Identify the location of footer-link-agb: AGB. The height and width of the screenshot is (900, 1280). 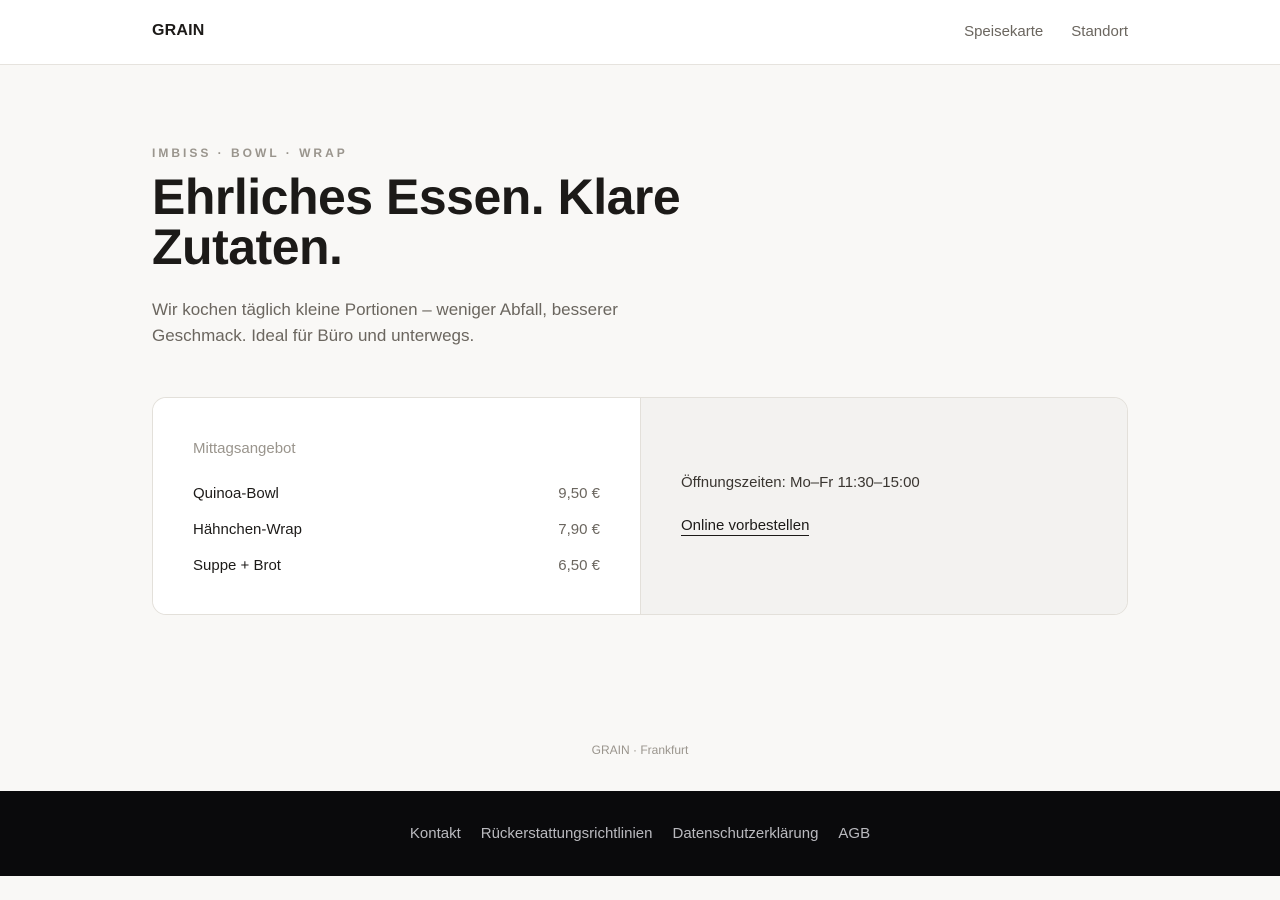
(854, 833).